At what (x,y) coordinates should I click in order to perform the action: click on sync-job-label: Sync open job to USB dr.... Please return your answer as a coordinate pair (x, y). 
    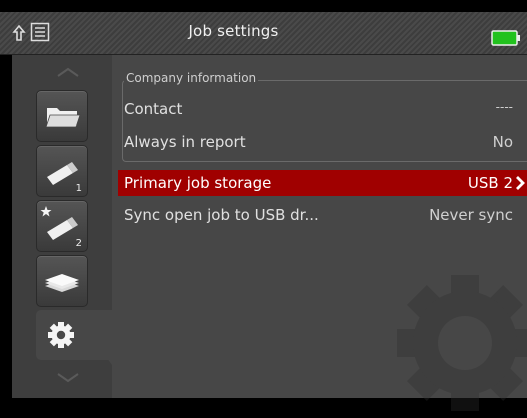
    Looking at the image, I should click on (221, 215).